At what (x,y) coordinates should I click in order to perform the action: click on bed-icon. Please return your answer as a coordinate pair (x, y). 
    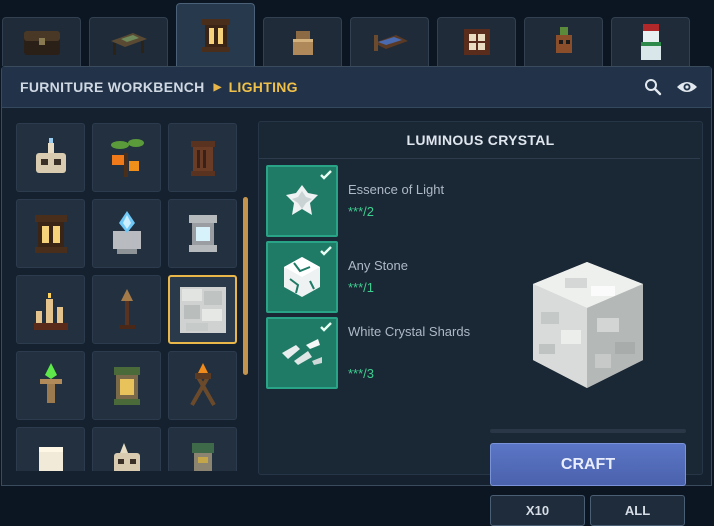
    Looking at the image, I should click on (390, 43).